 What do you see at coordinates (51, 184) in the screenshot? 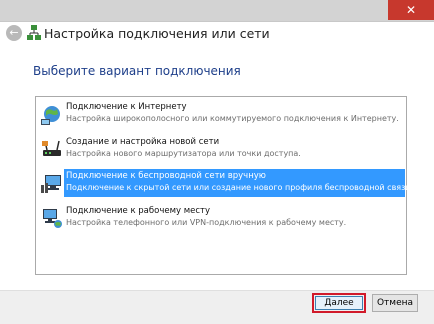
I see `wireless-computer-icon` at bounding box center [51, 184].